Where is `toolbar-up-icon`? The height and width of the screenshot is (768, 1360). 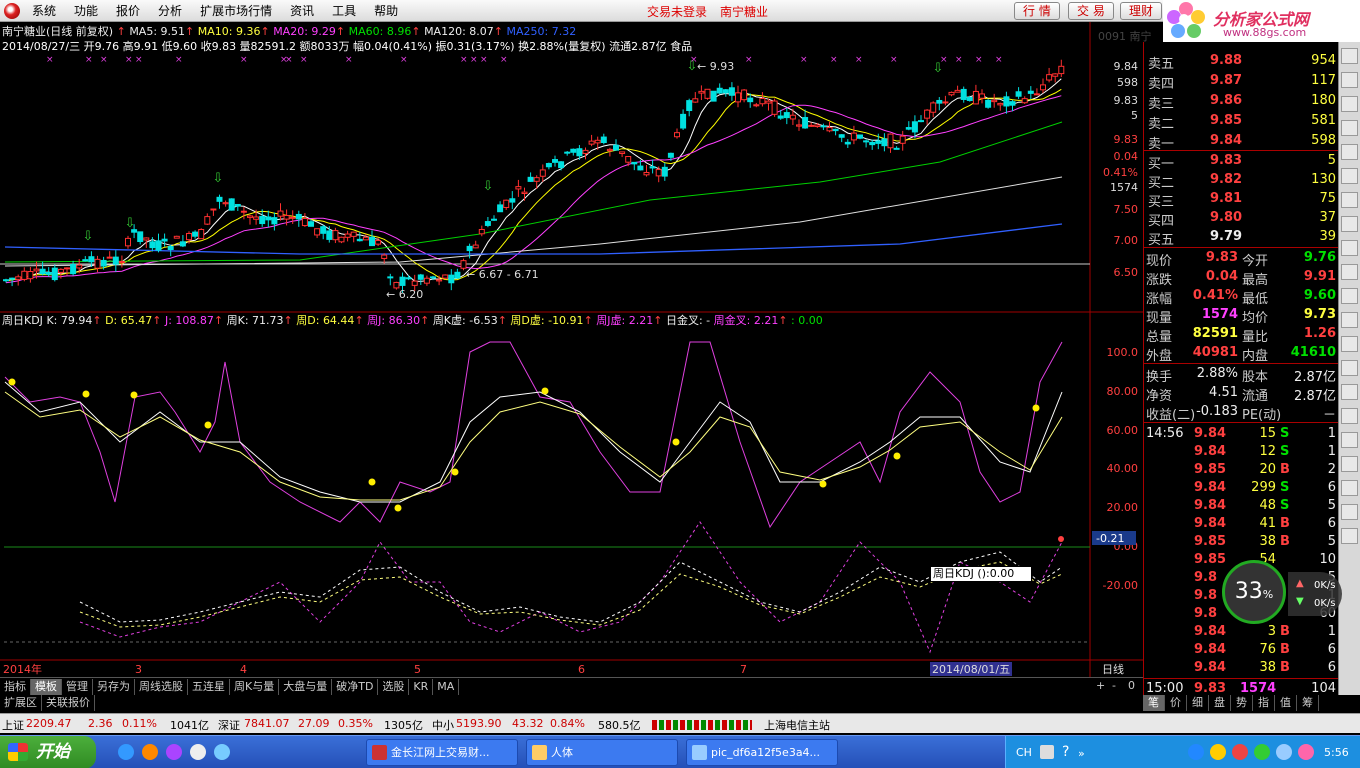
toolbar-up-icon is located at coordinates (1349, 56).